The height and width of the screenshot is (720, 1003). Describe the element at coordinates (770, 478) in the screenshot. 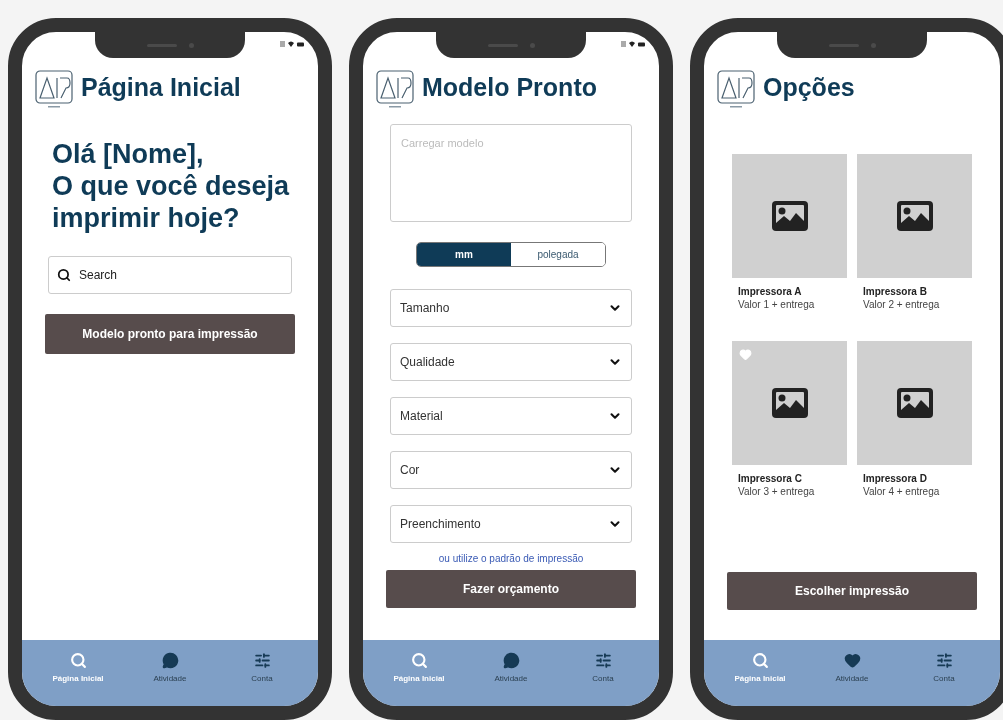

I see `product-name: Impressora C` at that location.